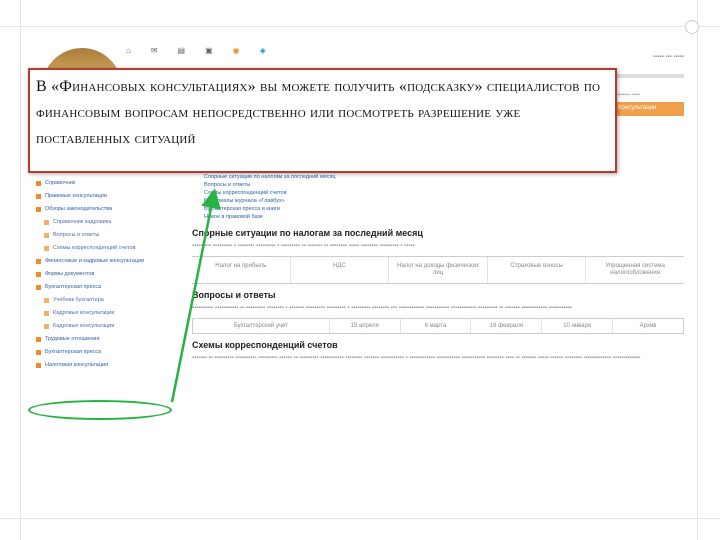 The height and width of the screenshot is (540, 720). What do you see at coordinates (196, 50) in the screenshot?
I see `top-toolbar: ⌂ ✉ ▤ ▣ ◉ ◈` at bounding box center [196, 50].